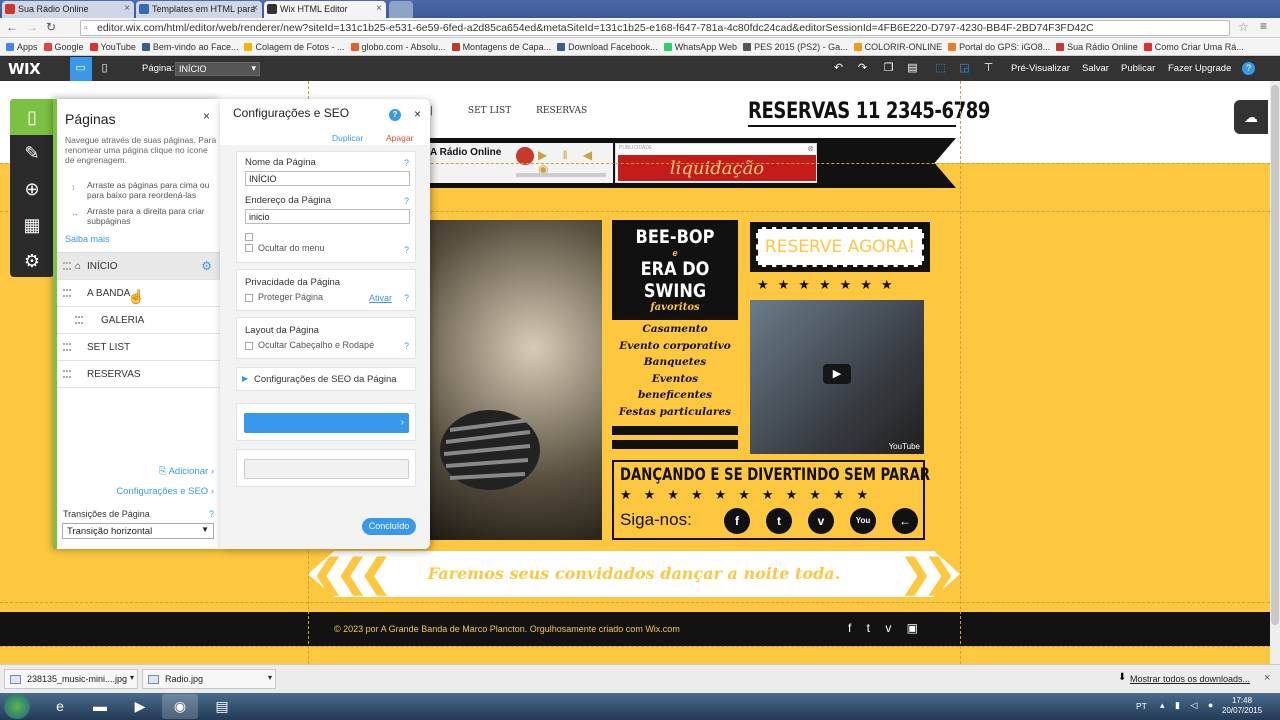  Describe the element at coordinates (12, 27) in the screenshot. I see `back-icon: ←` at that location.